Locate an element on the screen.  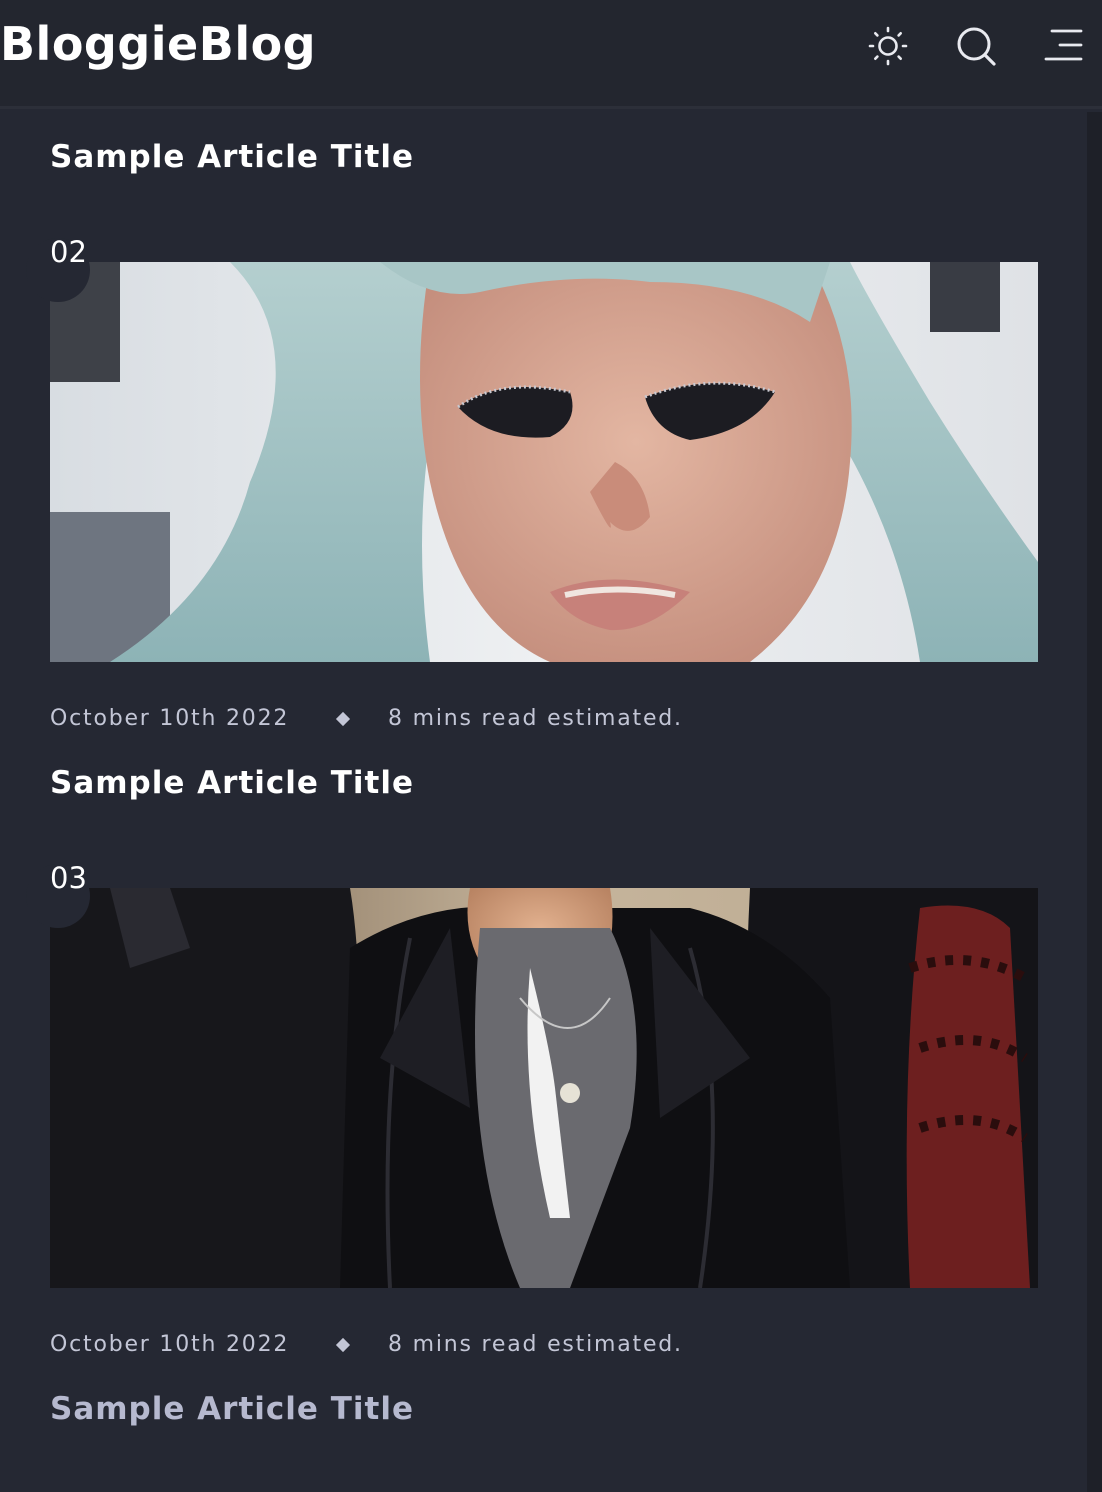
scrollbar is located at coordinates (1094, 802).